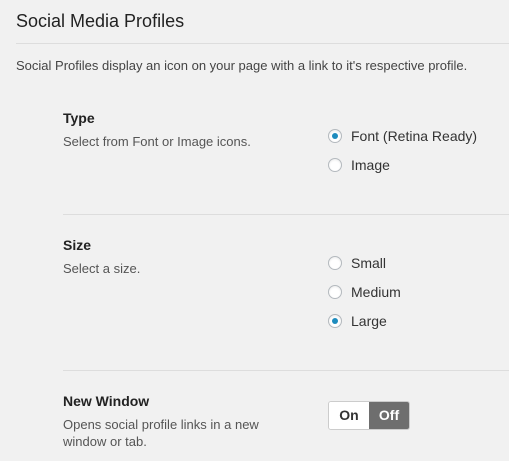 This screenshot has width=509, height=461. Describe the element at coordinates (79, 118) in the screenshot. I see `type-label: Type` at that location.